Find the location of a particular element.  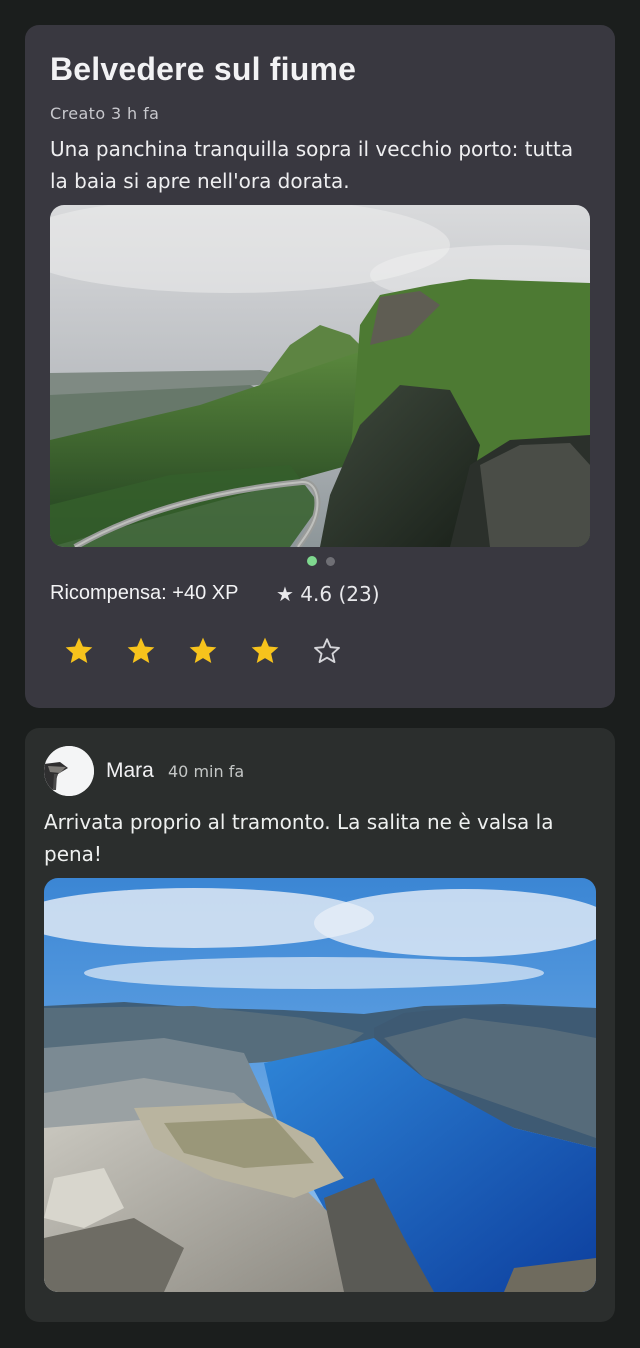

avatar is located at coordinates (69, 771).